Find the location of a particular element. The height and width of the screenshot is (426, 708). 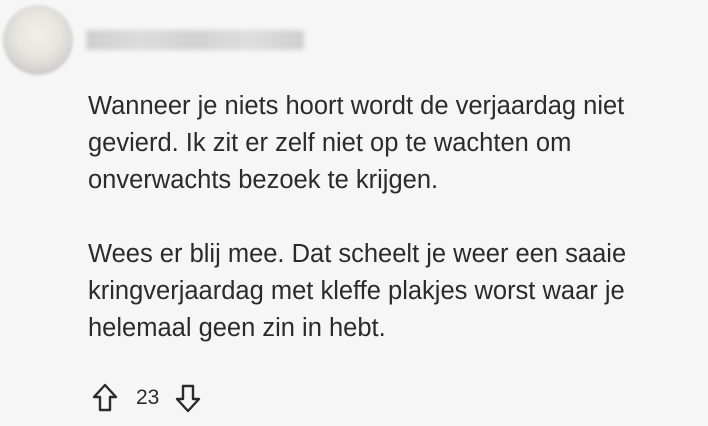

comment-line: onverwachts bezoek te krijgen. is located at coordinates (263, 180).